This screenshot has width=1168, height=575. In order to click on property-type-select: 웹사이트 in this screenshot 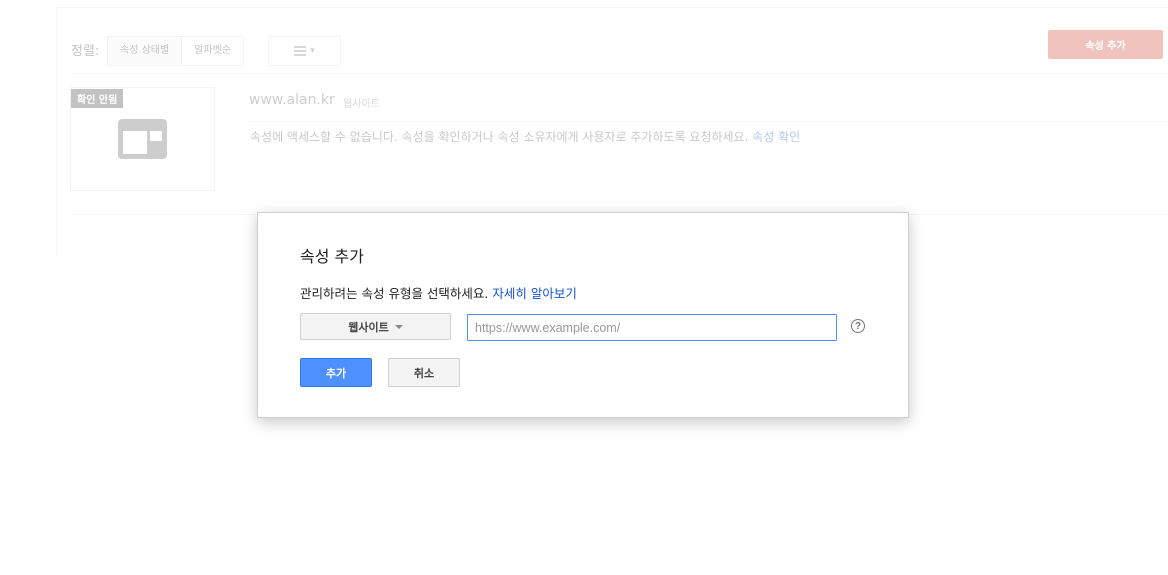, I will do `click(375, 326)`.